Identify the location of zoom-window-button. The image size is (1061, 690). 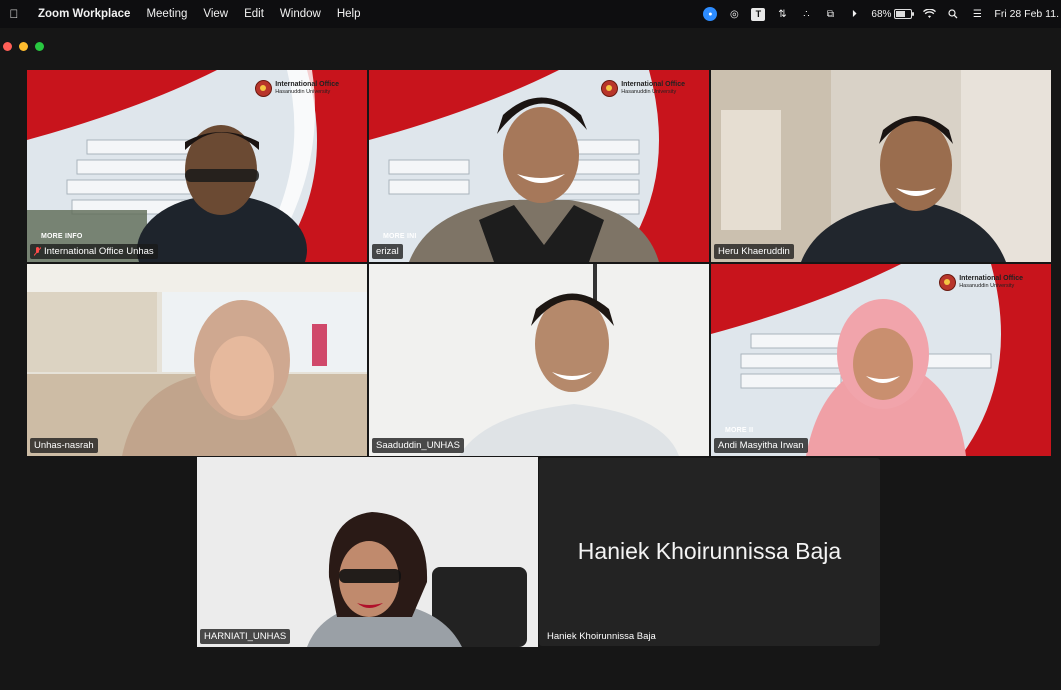
(39, 46).